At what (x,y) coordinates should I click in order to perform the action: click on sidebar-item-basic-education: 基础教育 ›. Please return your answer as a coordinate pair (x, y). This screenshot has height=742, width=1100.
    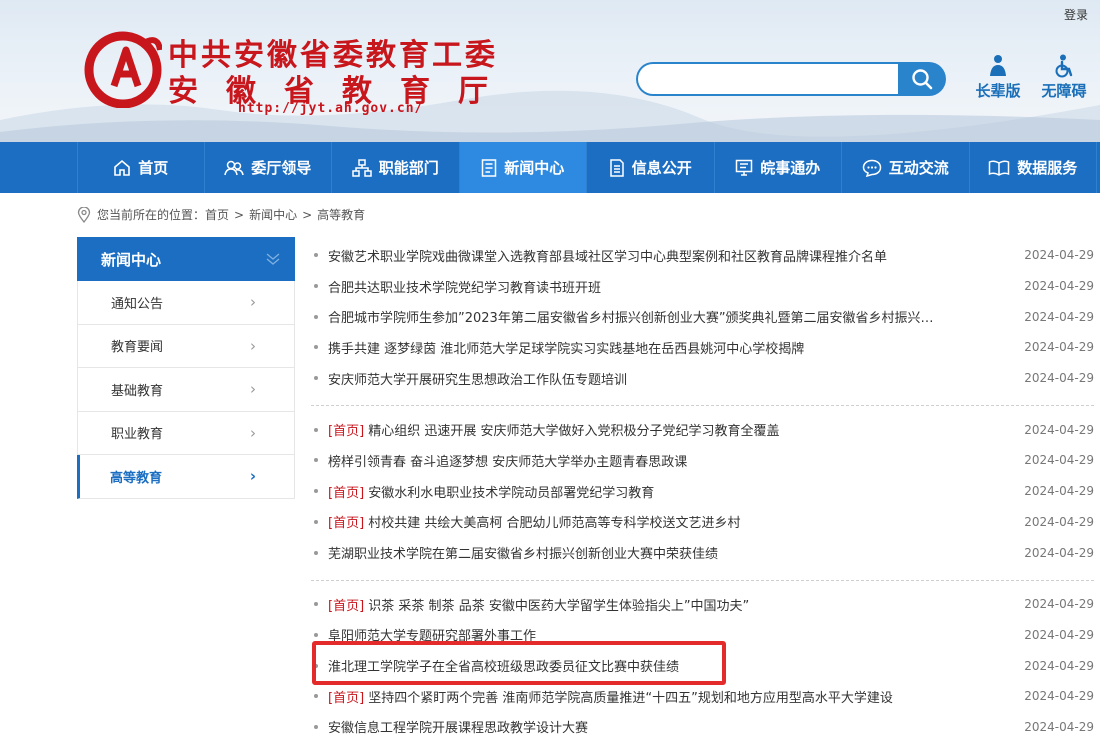
    Looking at the image, I should click on (186, 390).